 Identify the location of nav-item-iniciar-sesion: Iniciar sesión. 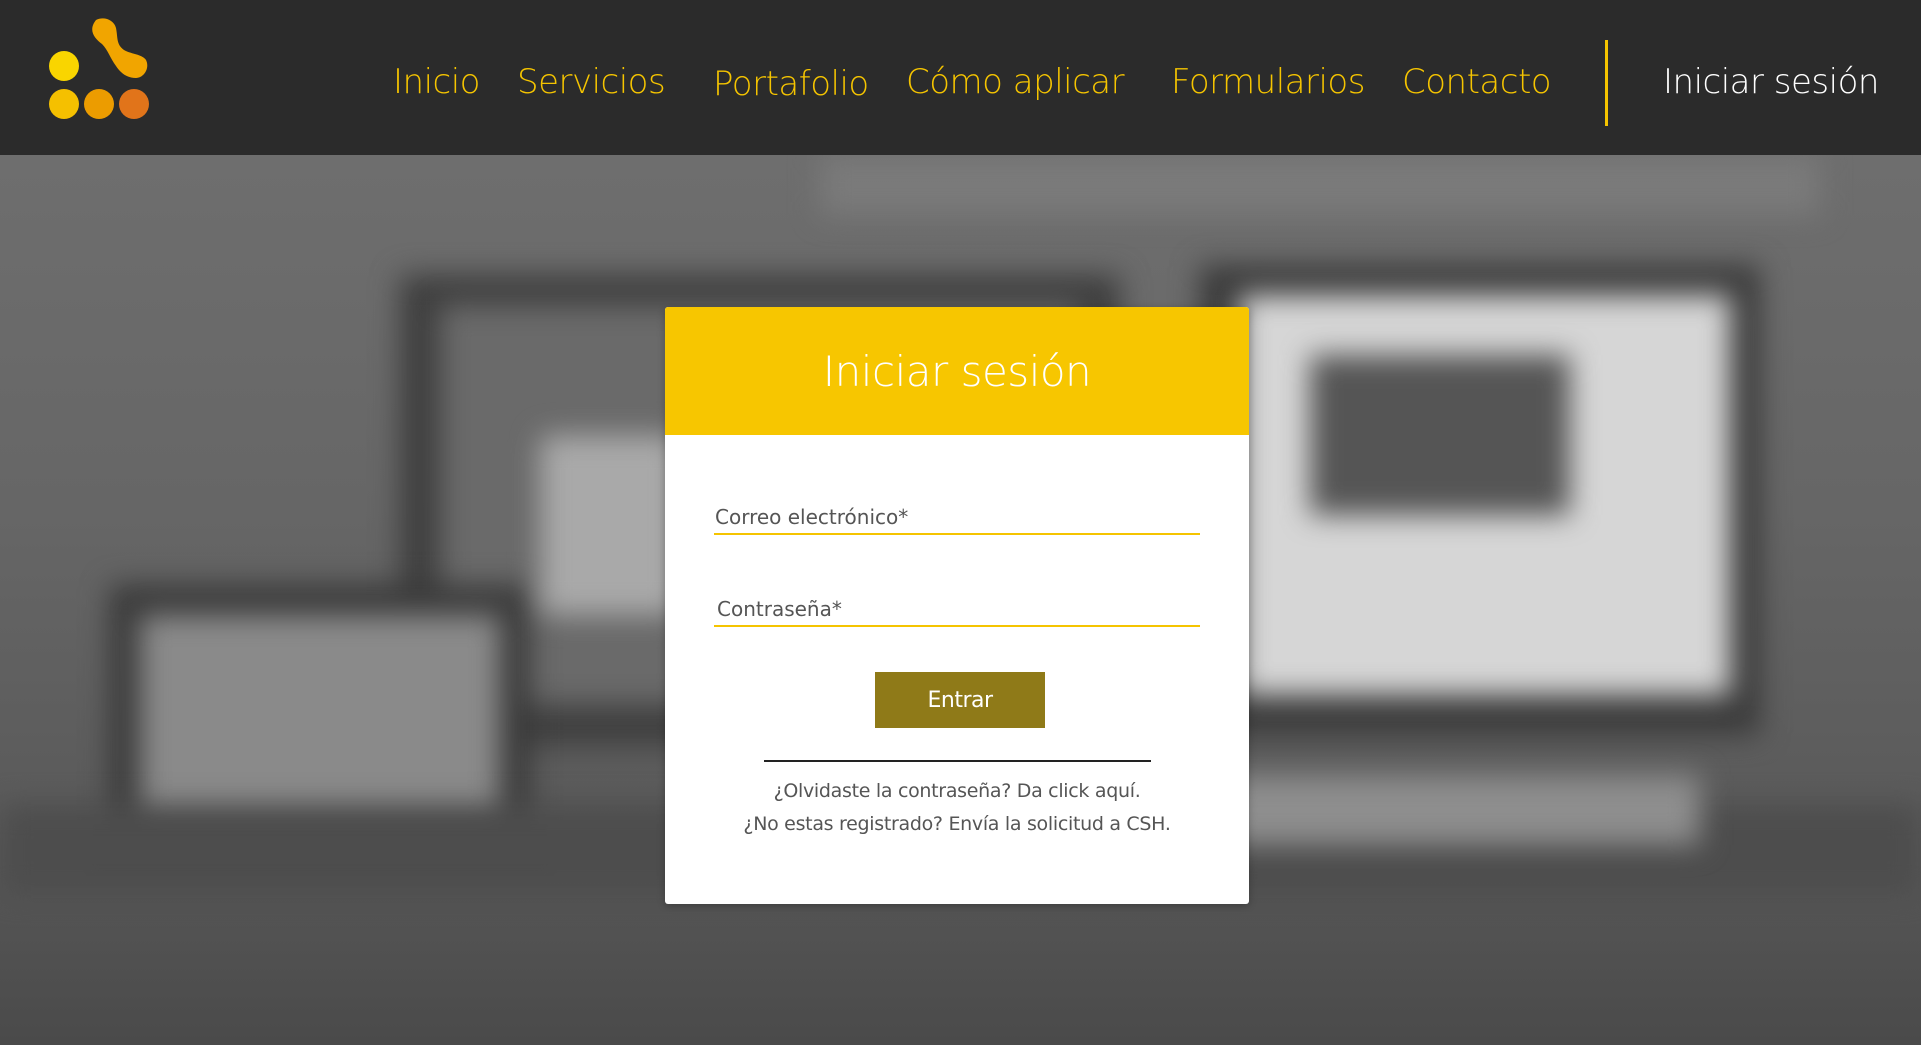
(1771, 82).